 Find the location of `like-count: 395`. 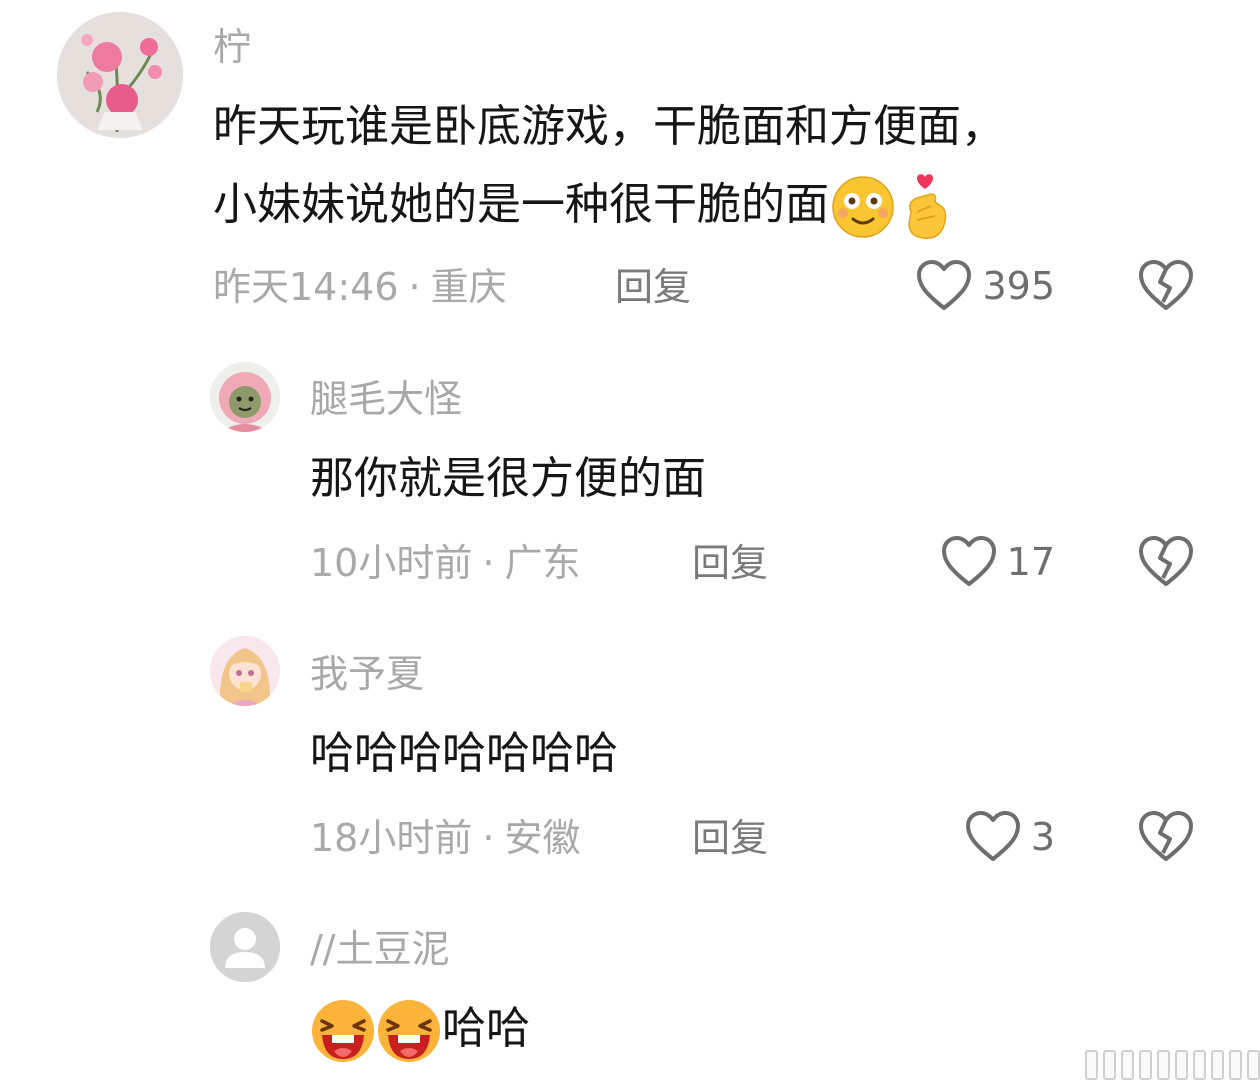

like-count: 395 is located at coordinates (1018, 286).